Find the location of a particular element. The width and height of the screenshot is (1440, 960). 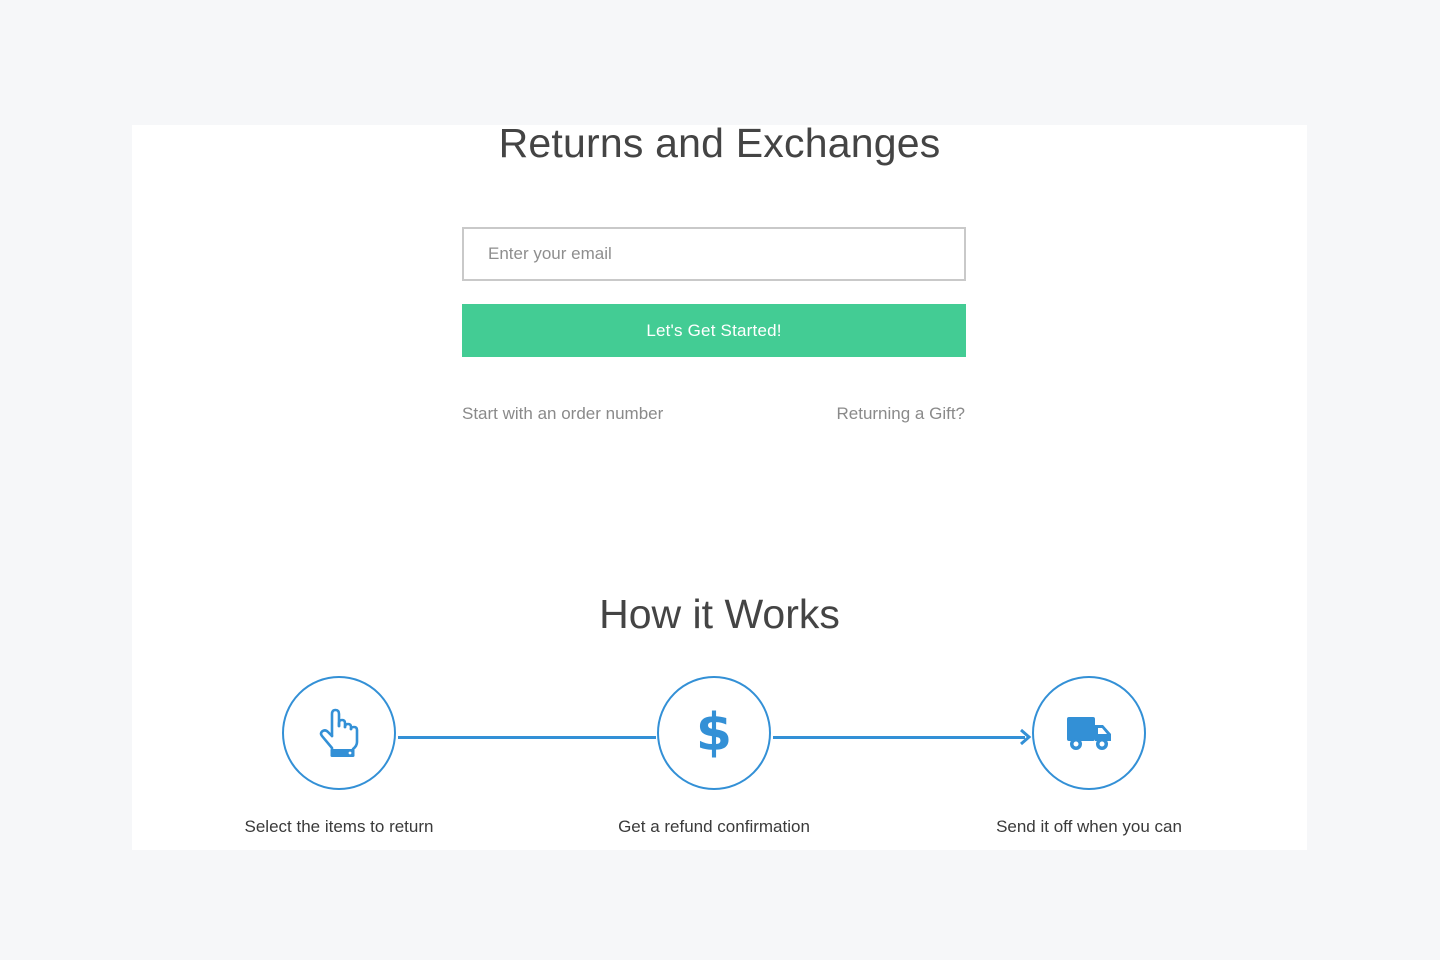

step-select-items: Select the items to return is located at coordinates (339, 756).